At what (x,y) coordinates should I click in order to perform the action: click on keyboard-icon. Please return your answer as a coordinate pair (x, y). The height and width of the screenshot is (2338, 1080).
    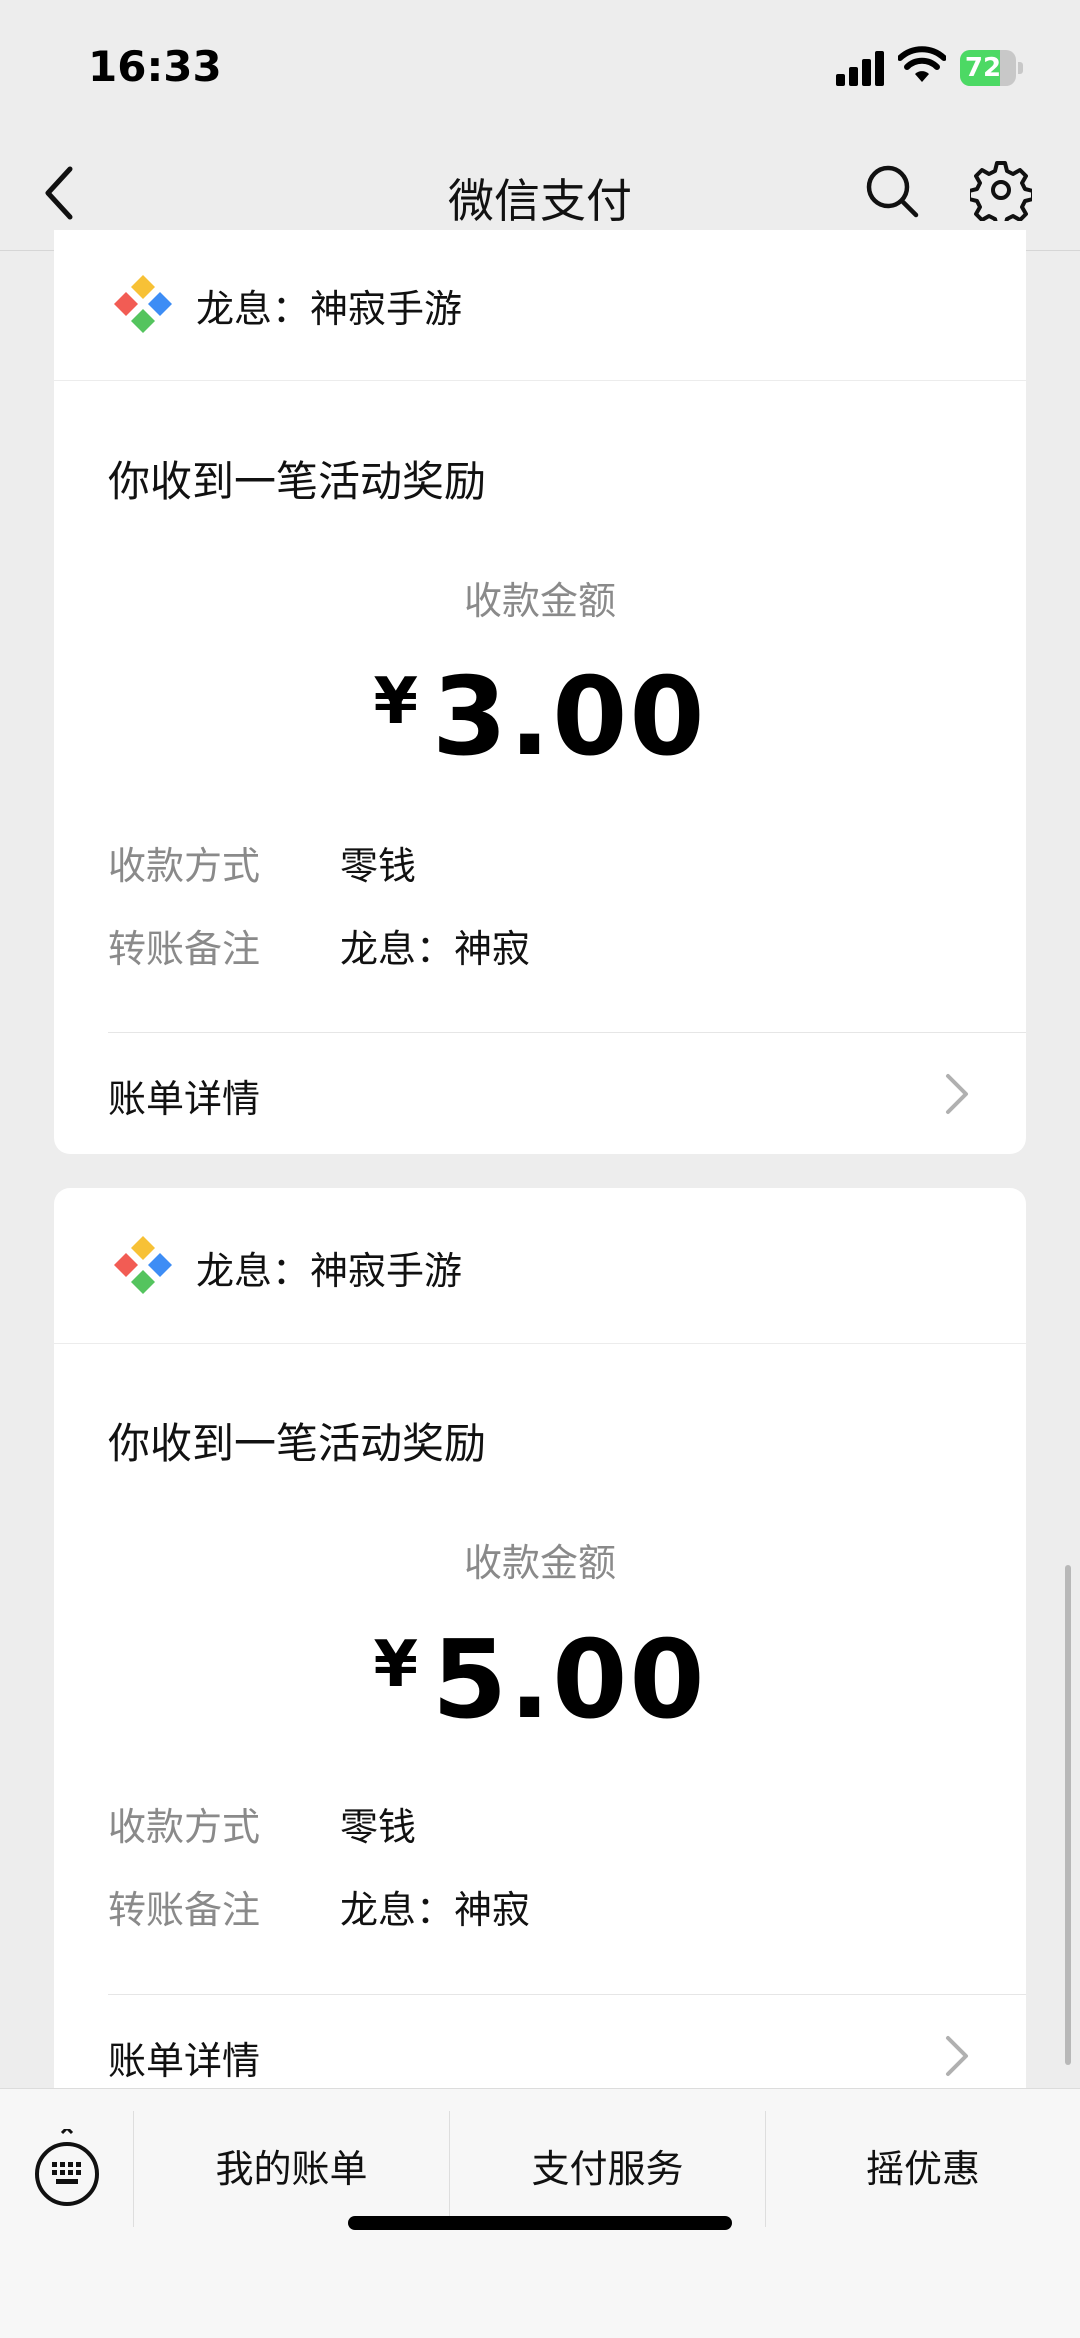
    Looking at the image, I should click on (67, 2169).